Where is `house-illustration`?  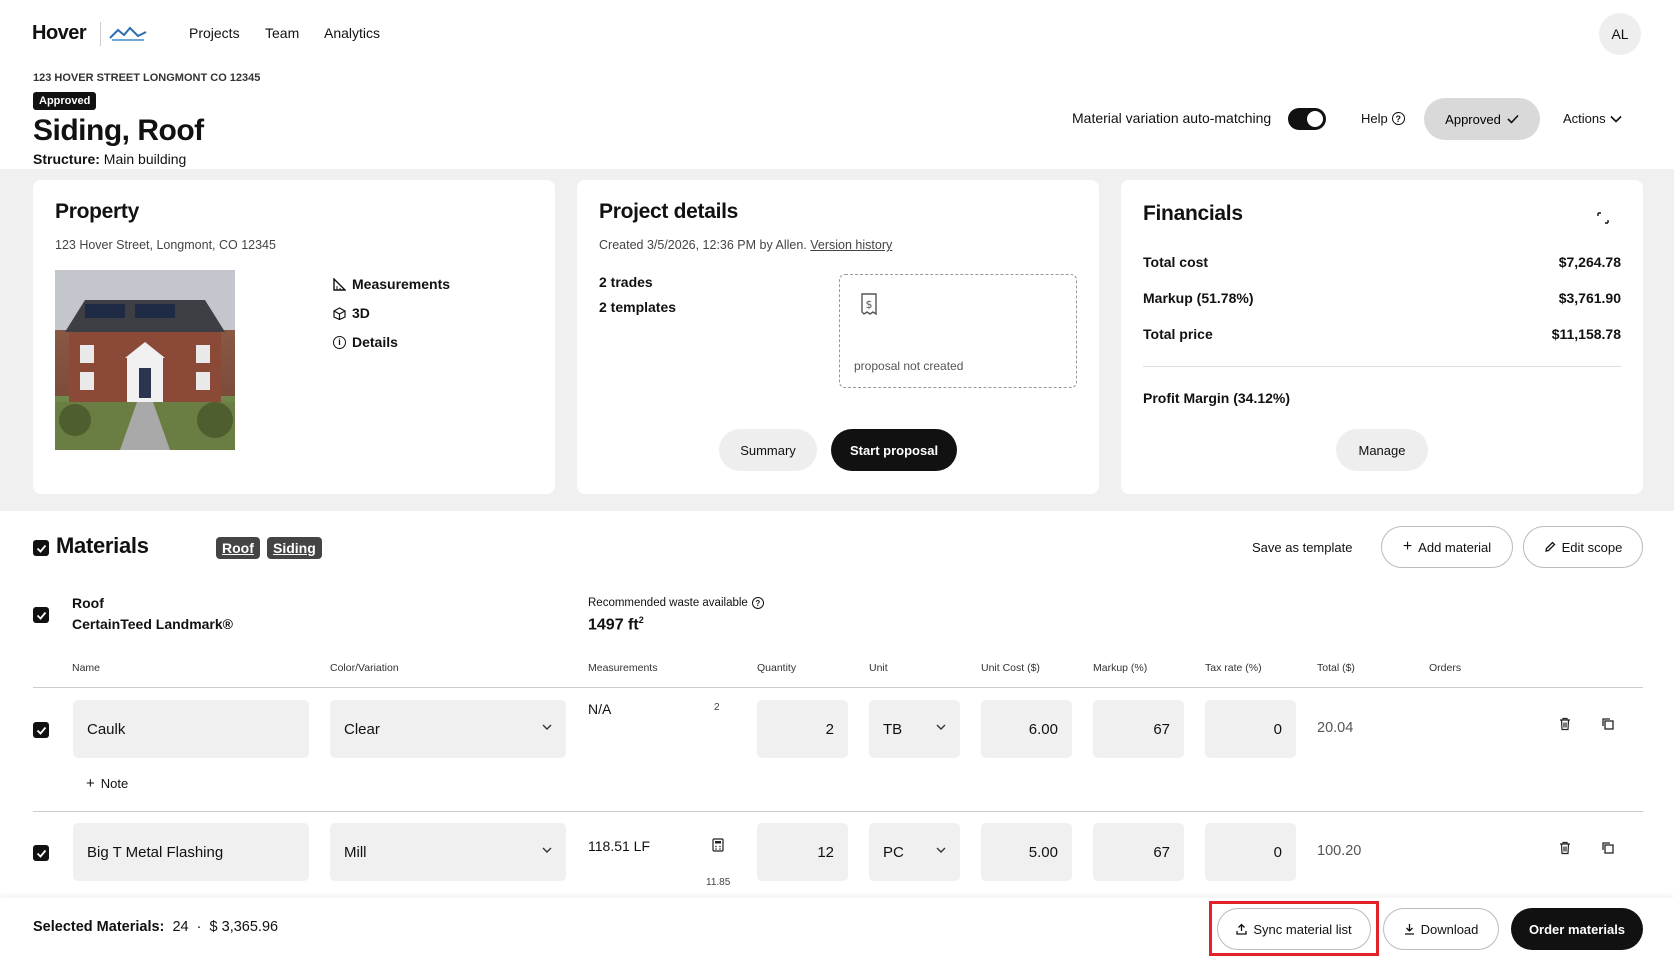
house-illustration is located at coordinates (145, 360).